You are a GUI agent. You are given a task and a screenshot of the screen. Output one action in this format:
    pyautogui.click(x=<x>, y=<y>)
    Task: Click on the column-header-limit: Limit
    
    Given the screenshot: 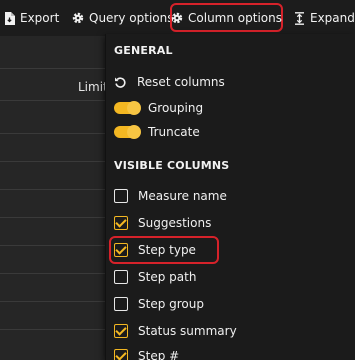 What is the action you would take?
    pyautogui.click(x=93, y=87)
    